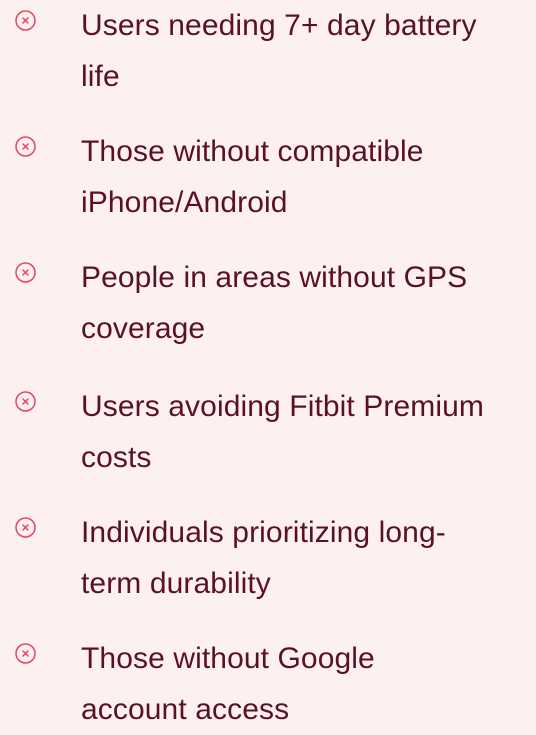 The height and width of the screenshot is (735, 536). Describe the element at coordinates (283, 406) in the screenshot. I see `list-item-line: Users avoiding Fitbit Premium` at that location.